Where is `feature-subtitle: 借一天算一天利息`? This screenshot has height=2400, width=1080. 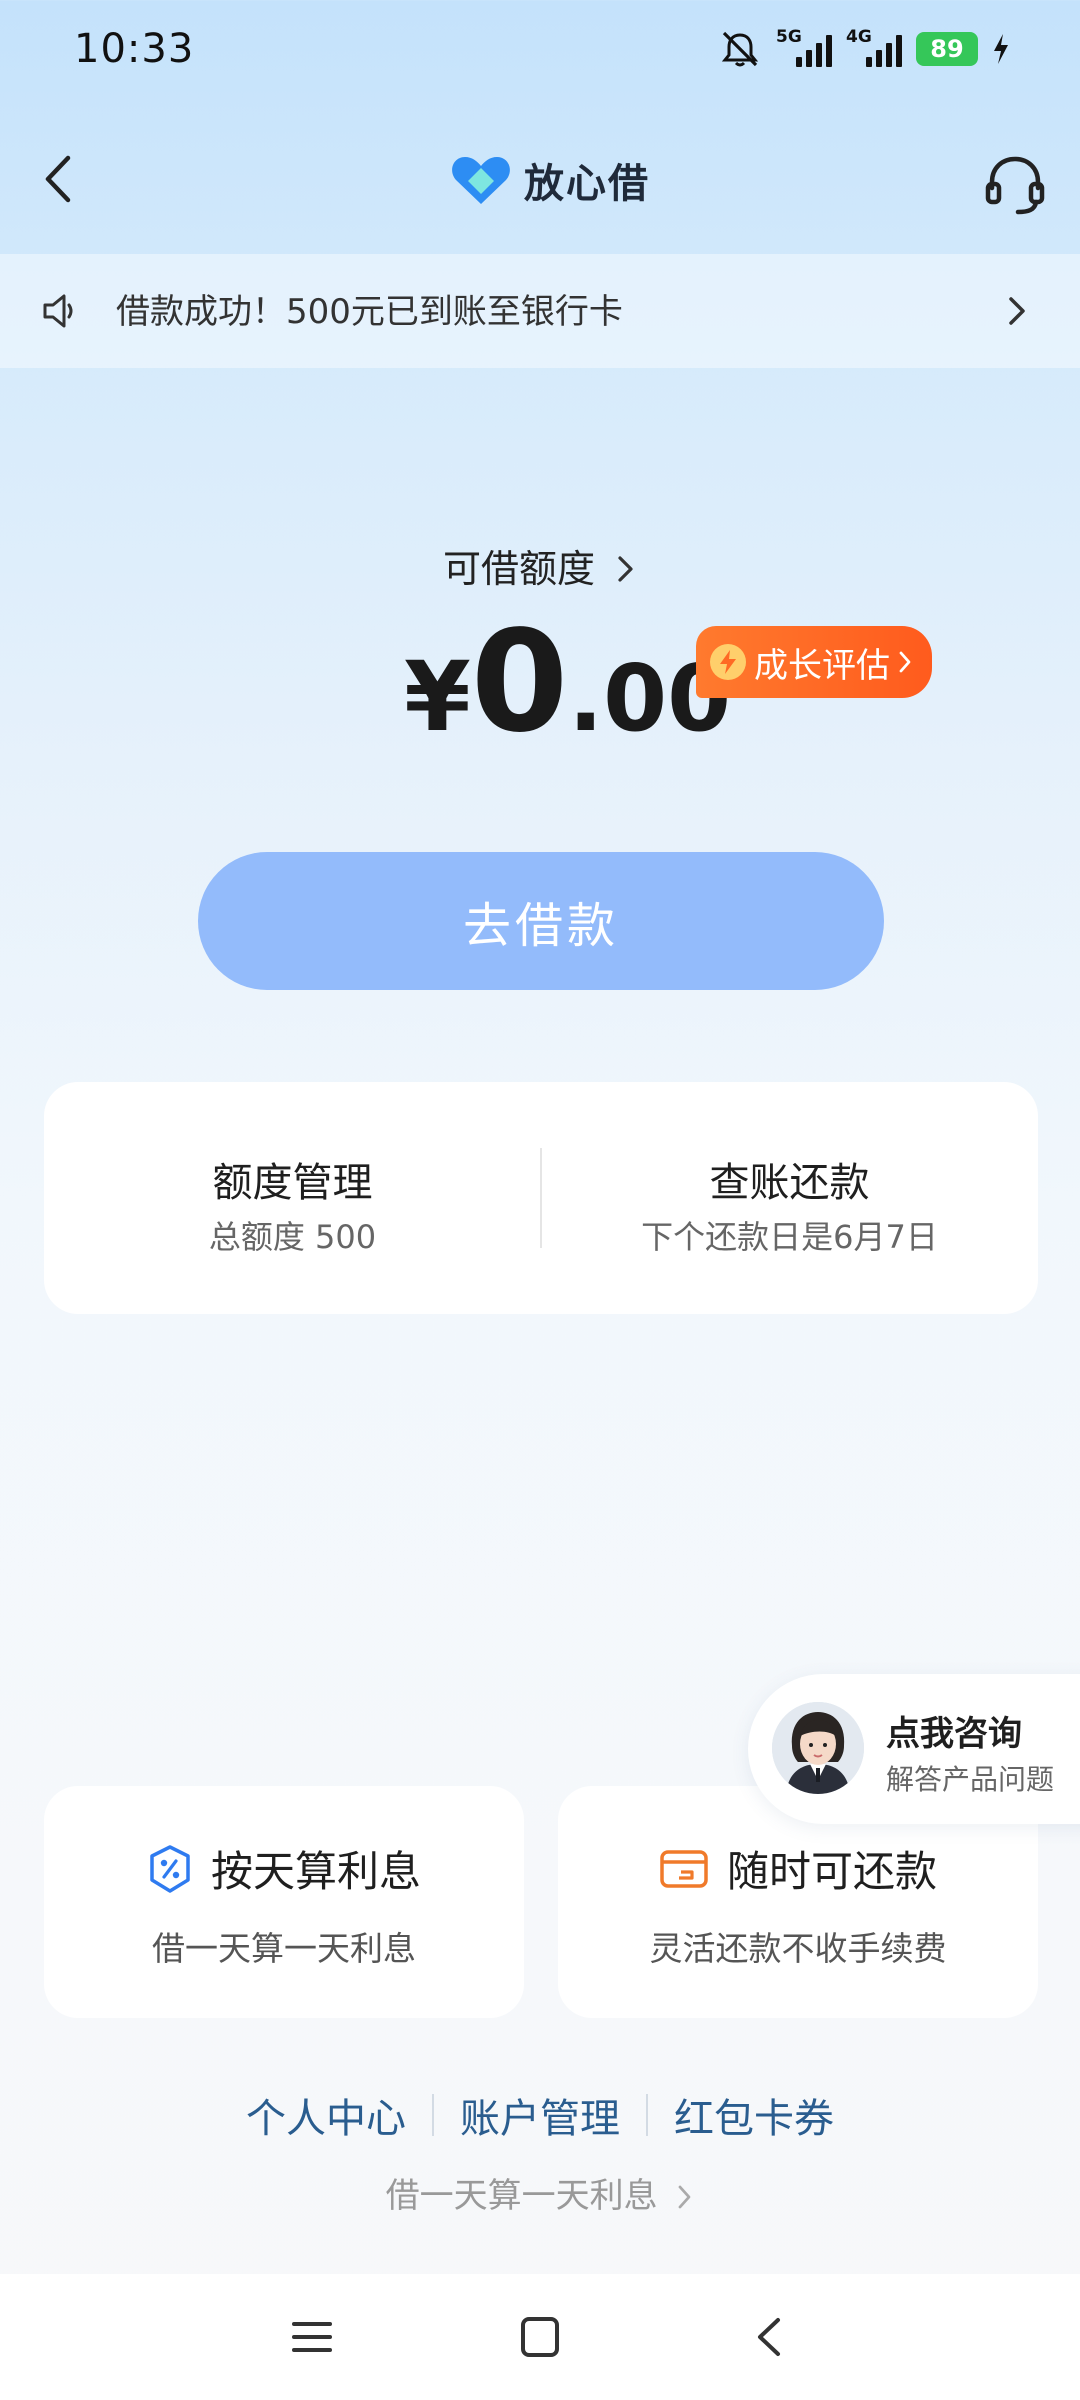
feature-subtitle: 借一天算一天利息 is located at coordinates (284, 1948).